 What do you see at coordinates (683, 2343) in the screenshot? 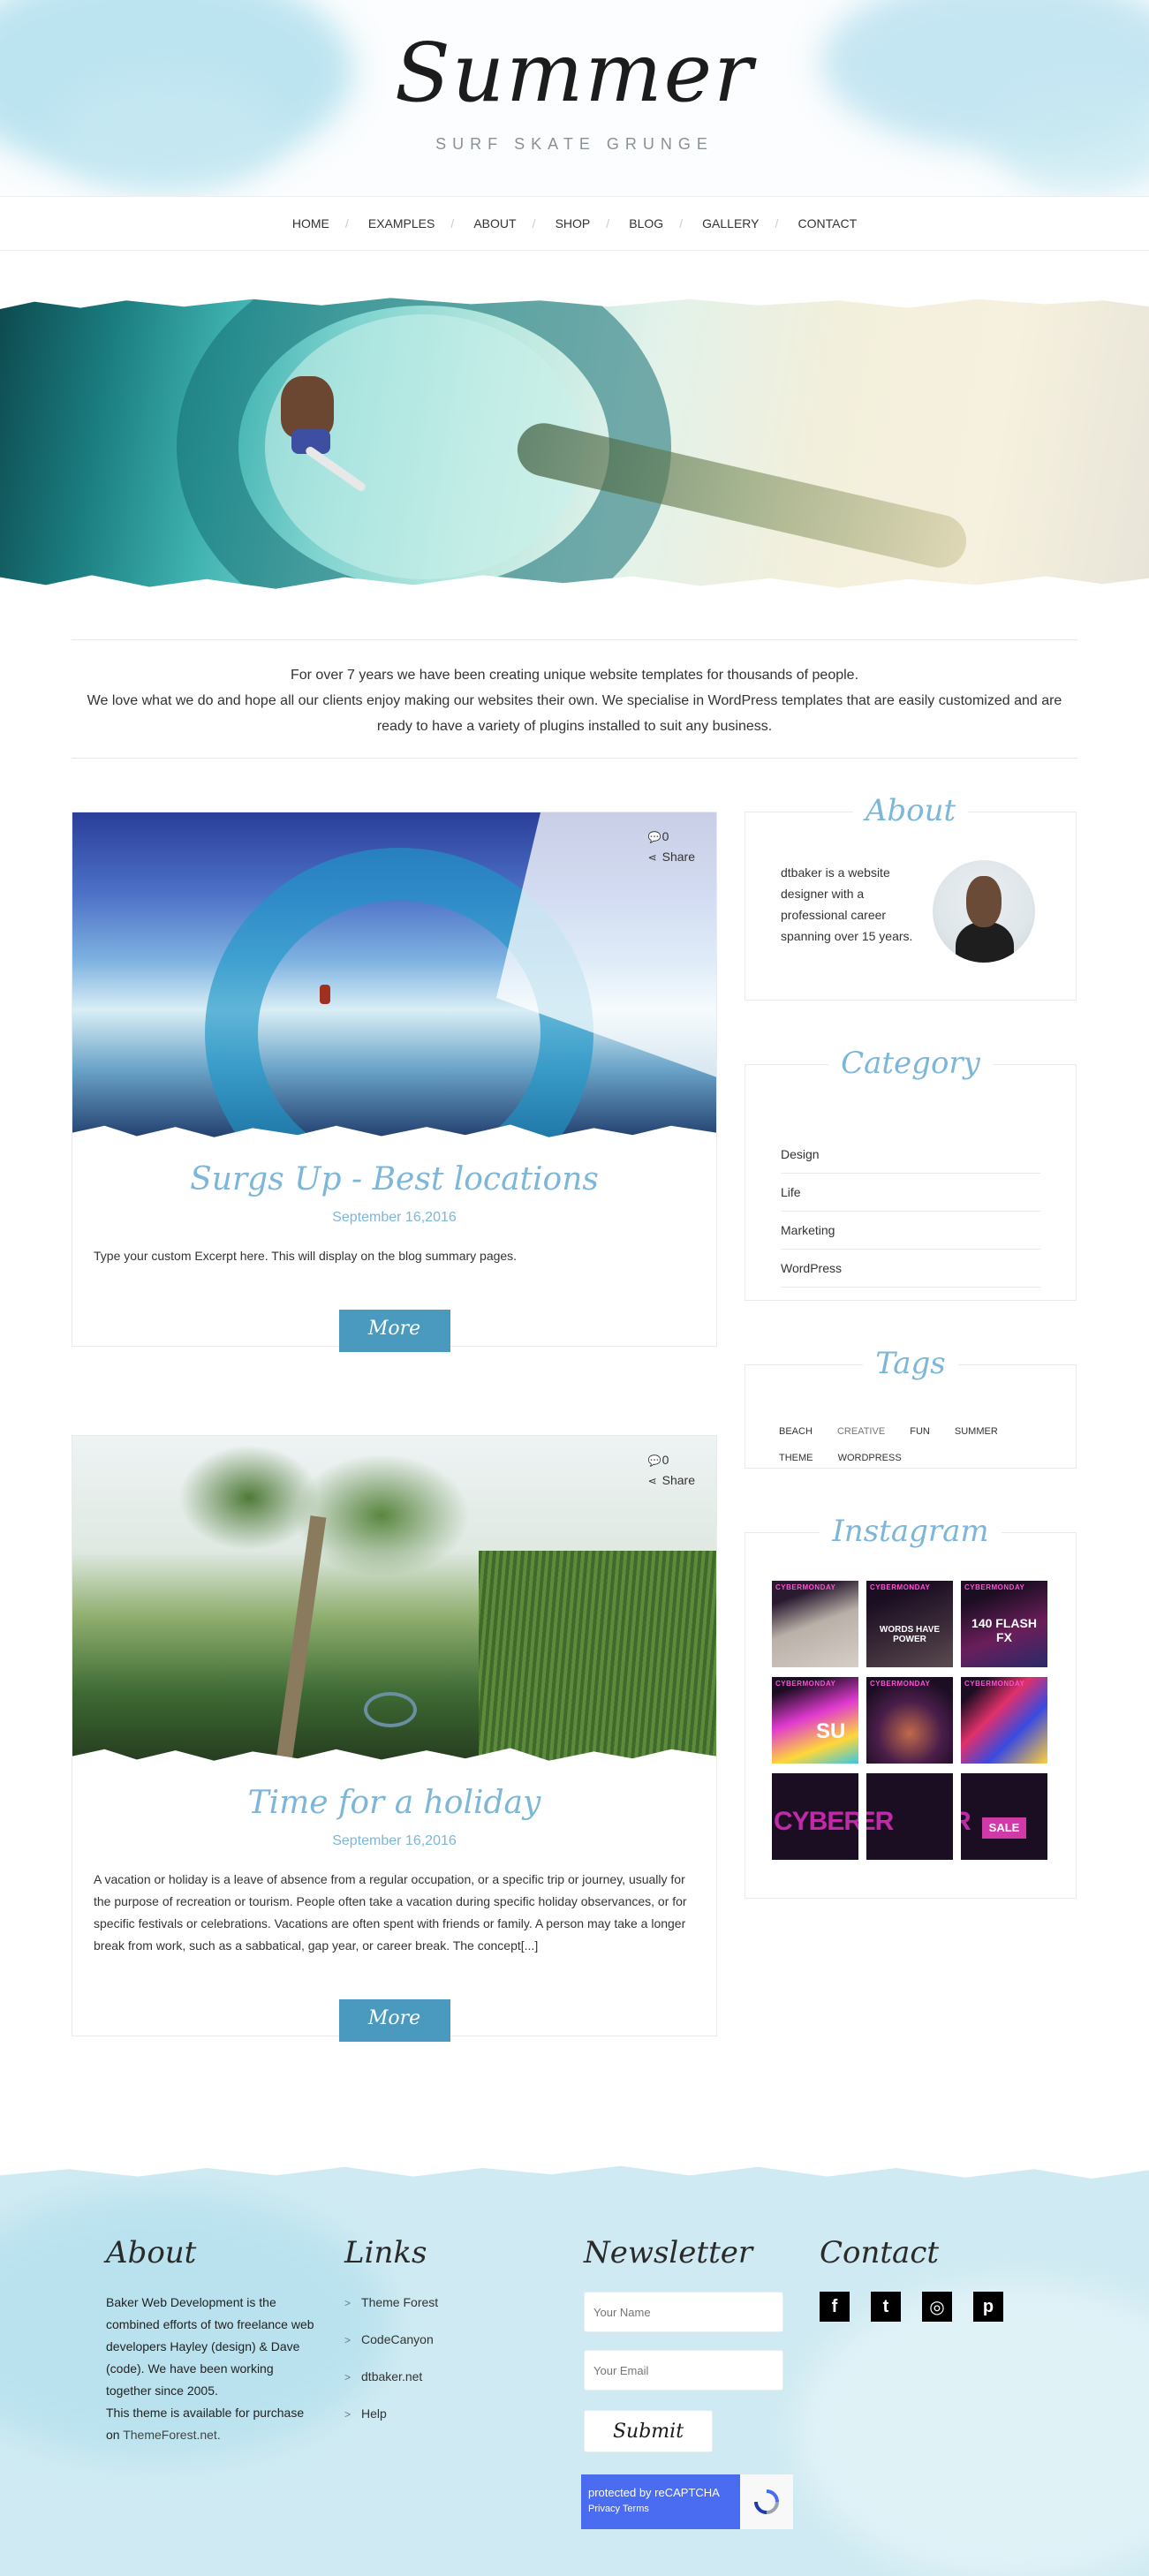
I see `footer-newsletter: Newsletter Submit` at bounding box center [683, 2343].